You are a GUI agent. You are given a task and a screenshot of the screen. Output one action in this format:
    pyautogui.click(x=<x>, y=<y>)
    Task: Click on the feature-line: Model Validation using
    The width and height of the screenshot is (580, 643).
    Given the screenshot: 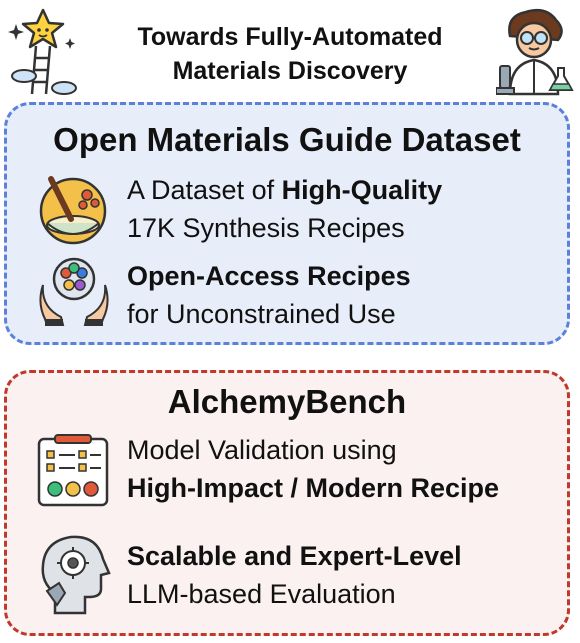 What is the action you would take?
    pyautogui.click(x=262, y=450)
    